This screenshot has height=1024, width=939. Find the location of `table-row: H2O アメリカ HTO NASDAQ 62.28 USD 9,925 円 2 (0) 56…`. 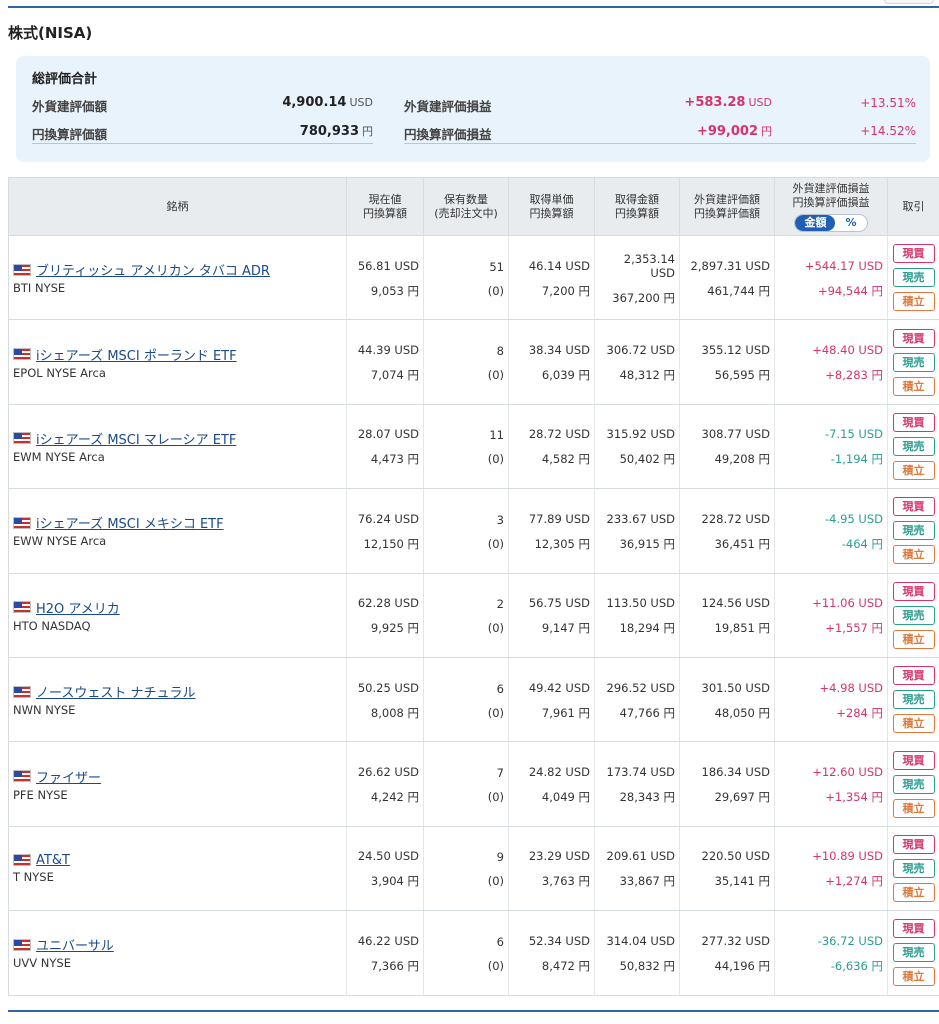

table-row: H2O アメリカ HTO NASDAQ 62.28 USD 9,925 円 2 (0) 56… is located at coordinates (473, 615).